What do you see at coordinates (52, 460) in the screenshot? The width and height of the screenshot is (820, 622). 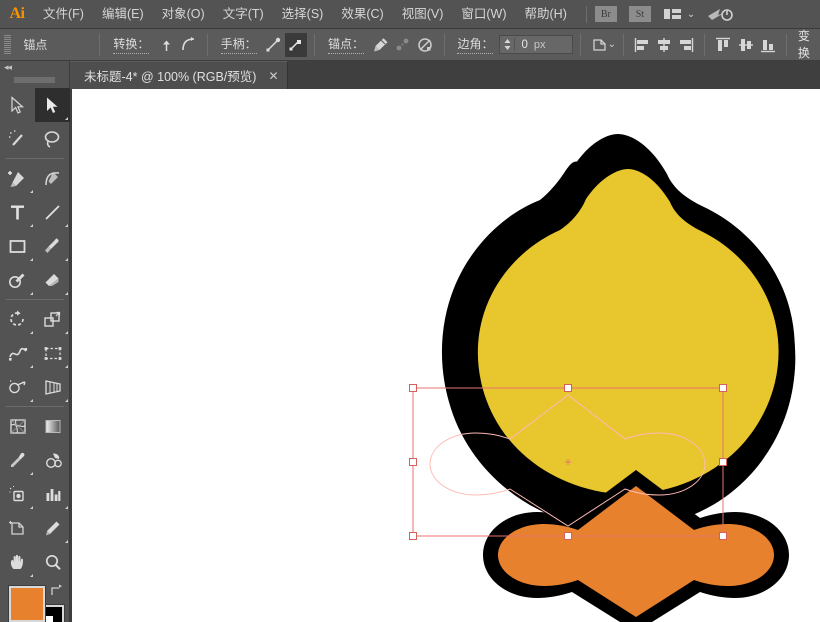 I see `blend-tool` at bounding box center [52, 460].